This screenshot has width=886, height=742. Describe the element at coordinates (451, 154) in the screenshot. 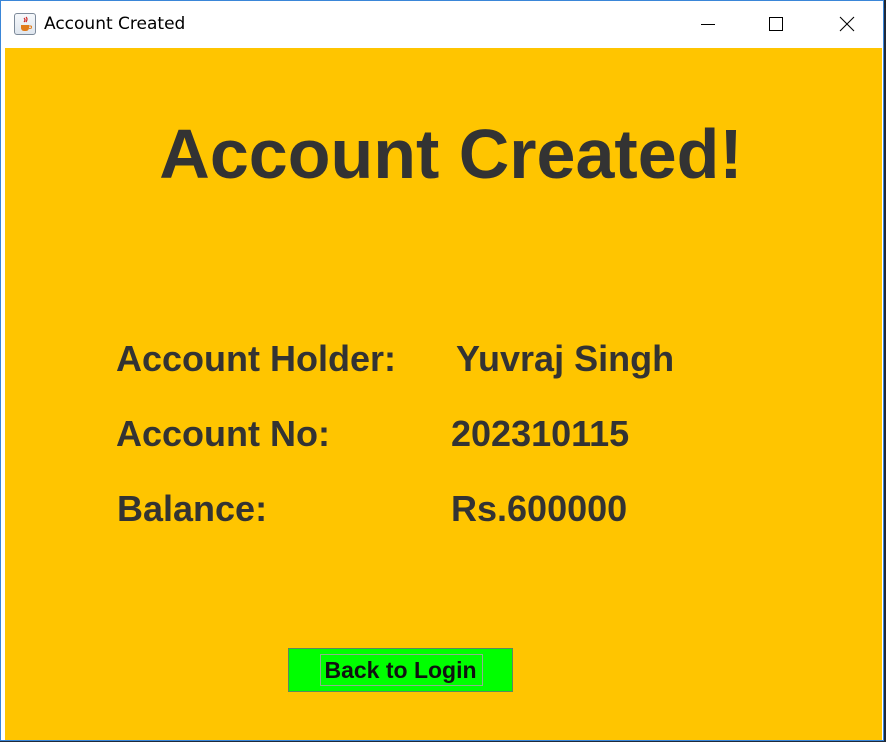

I see `page-heading: Account Created!` at that location.